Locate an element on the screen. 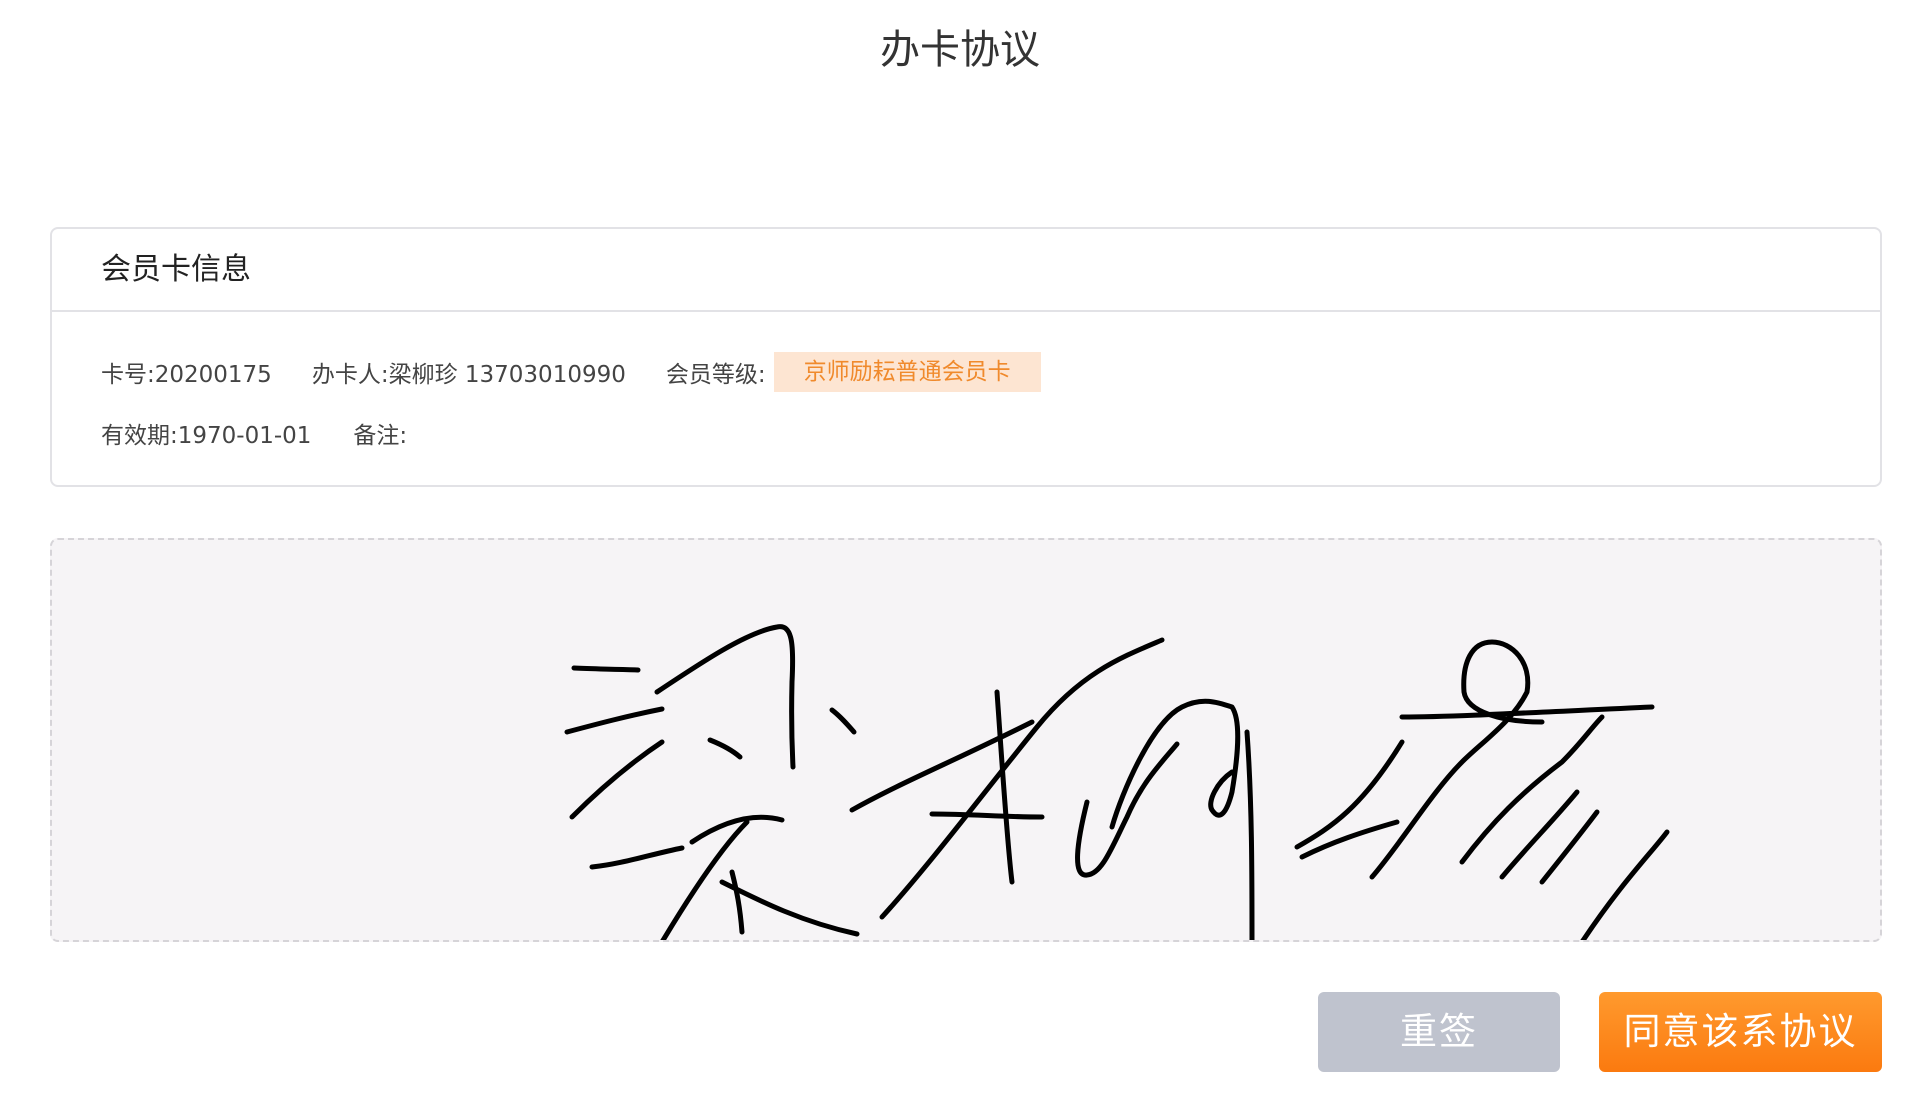 The width and height of the screenshot is (1920, 1116). card-remark: 备注: is located at coordinates (380, 436).